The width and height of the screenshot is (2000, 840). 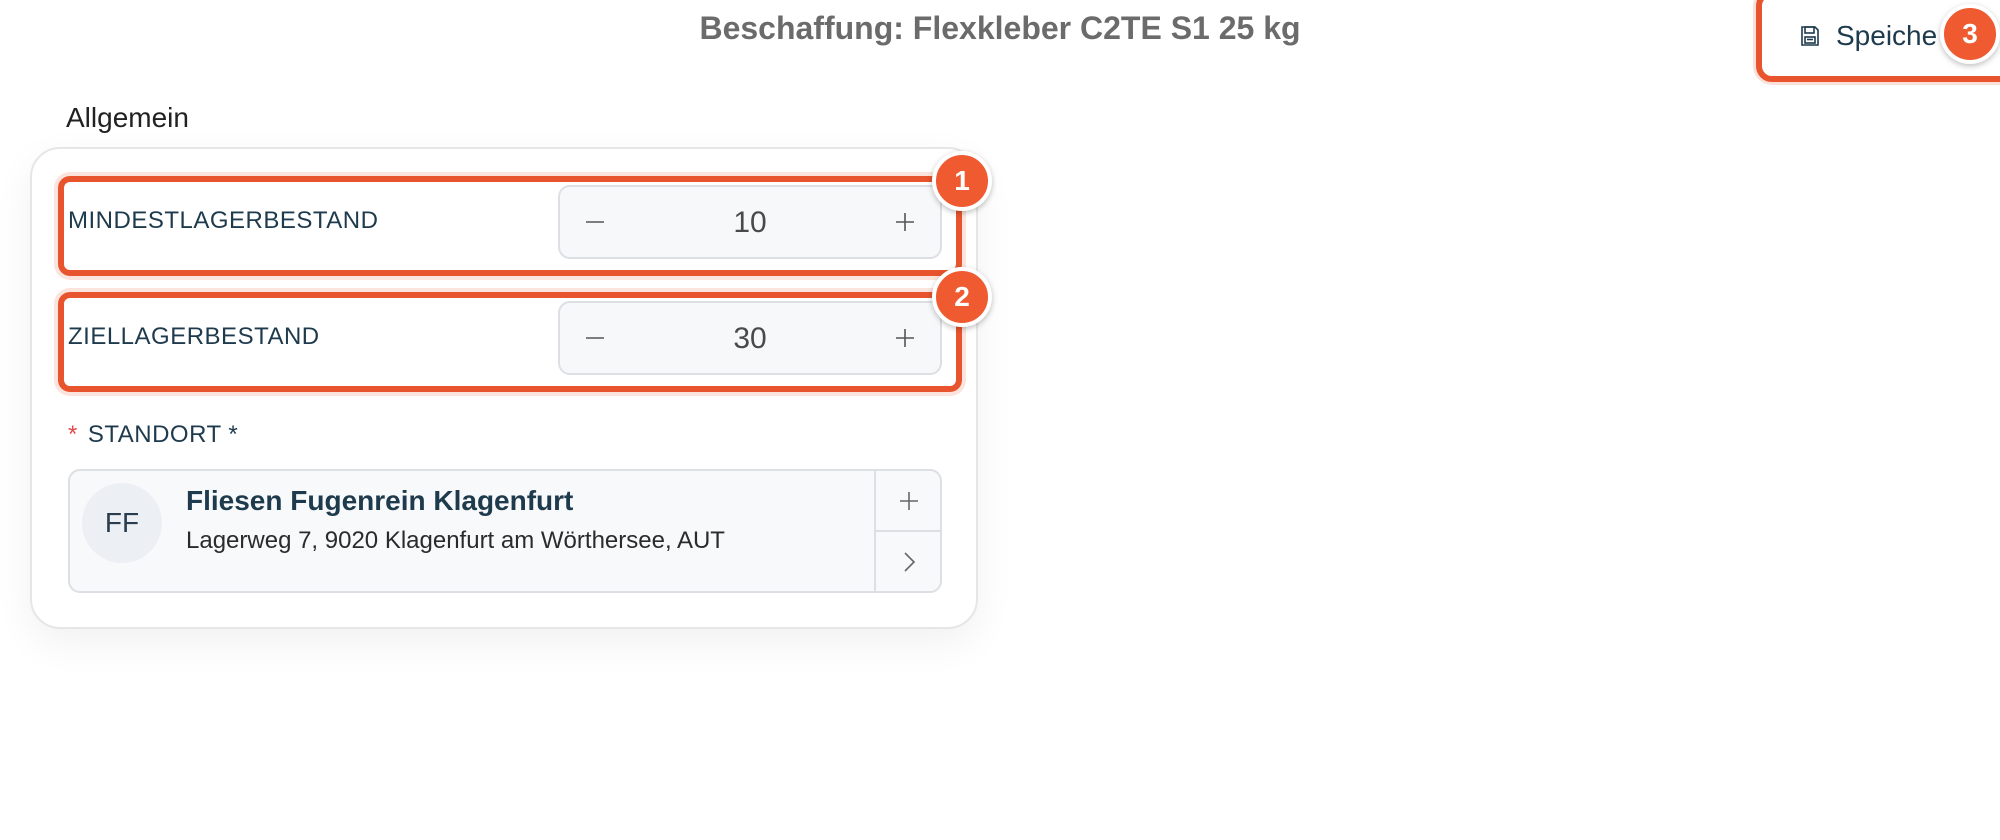 I want to click on avatar: FF, so click(x=122, y=523).